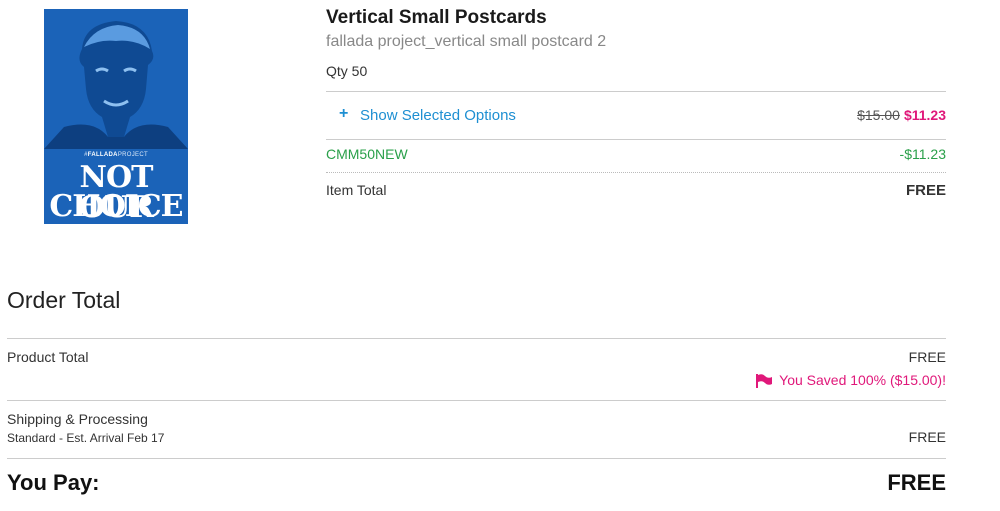  I want to click on coupon-row: CMM50NEW -$11.23, so click(636, 154).